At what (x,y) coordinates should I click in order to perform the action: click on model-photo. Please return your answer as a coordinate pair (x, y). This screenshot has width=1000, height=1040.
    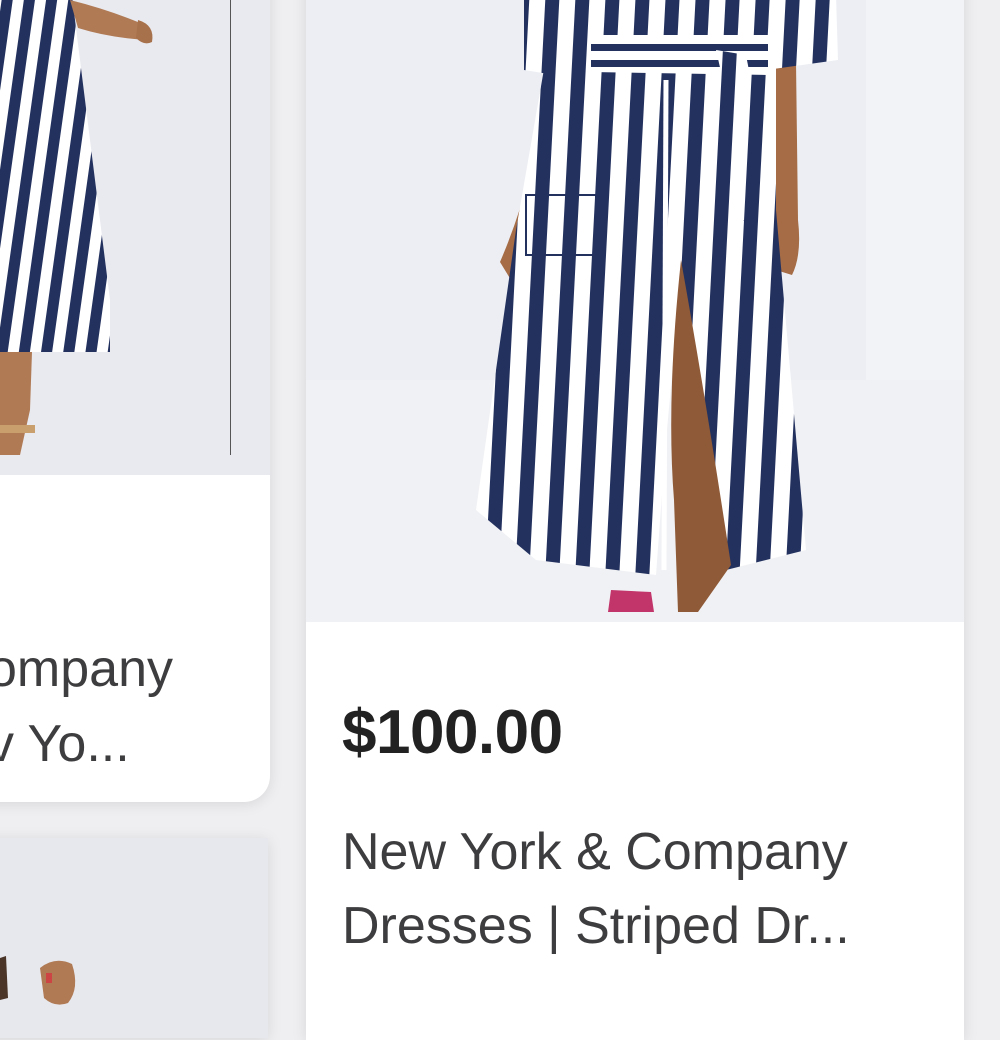
    Looking at the image, I should click on (134, 938).